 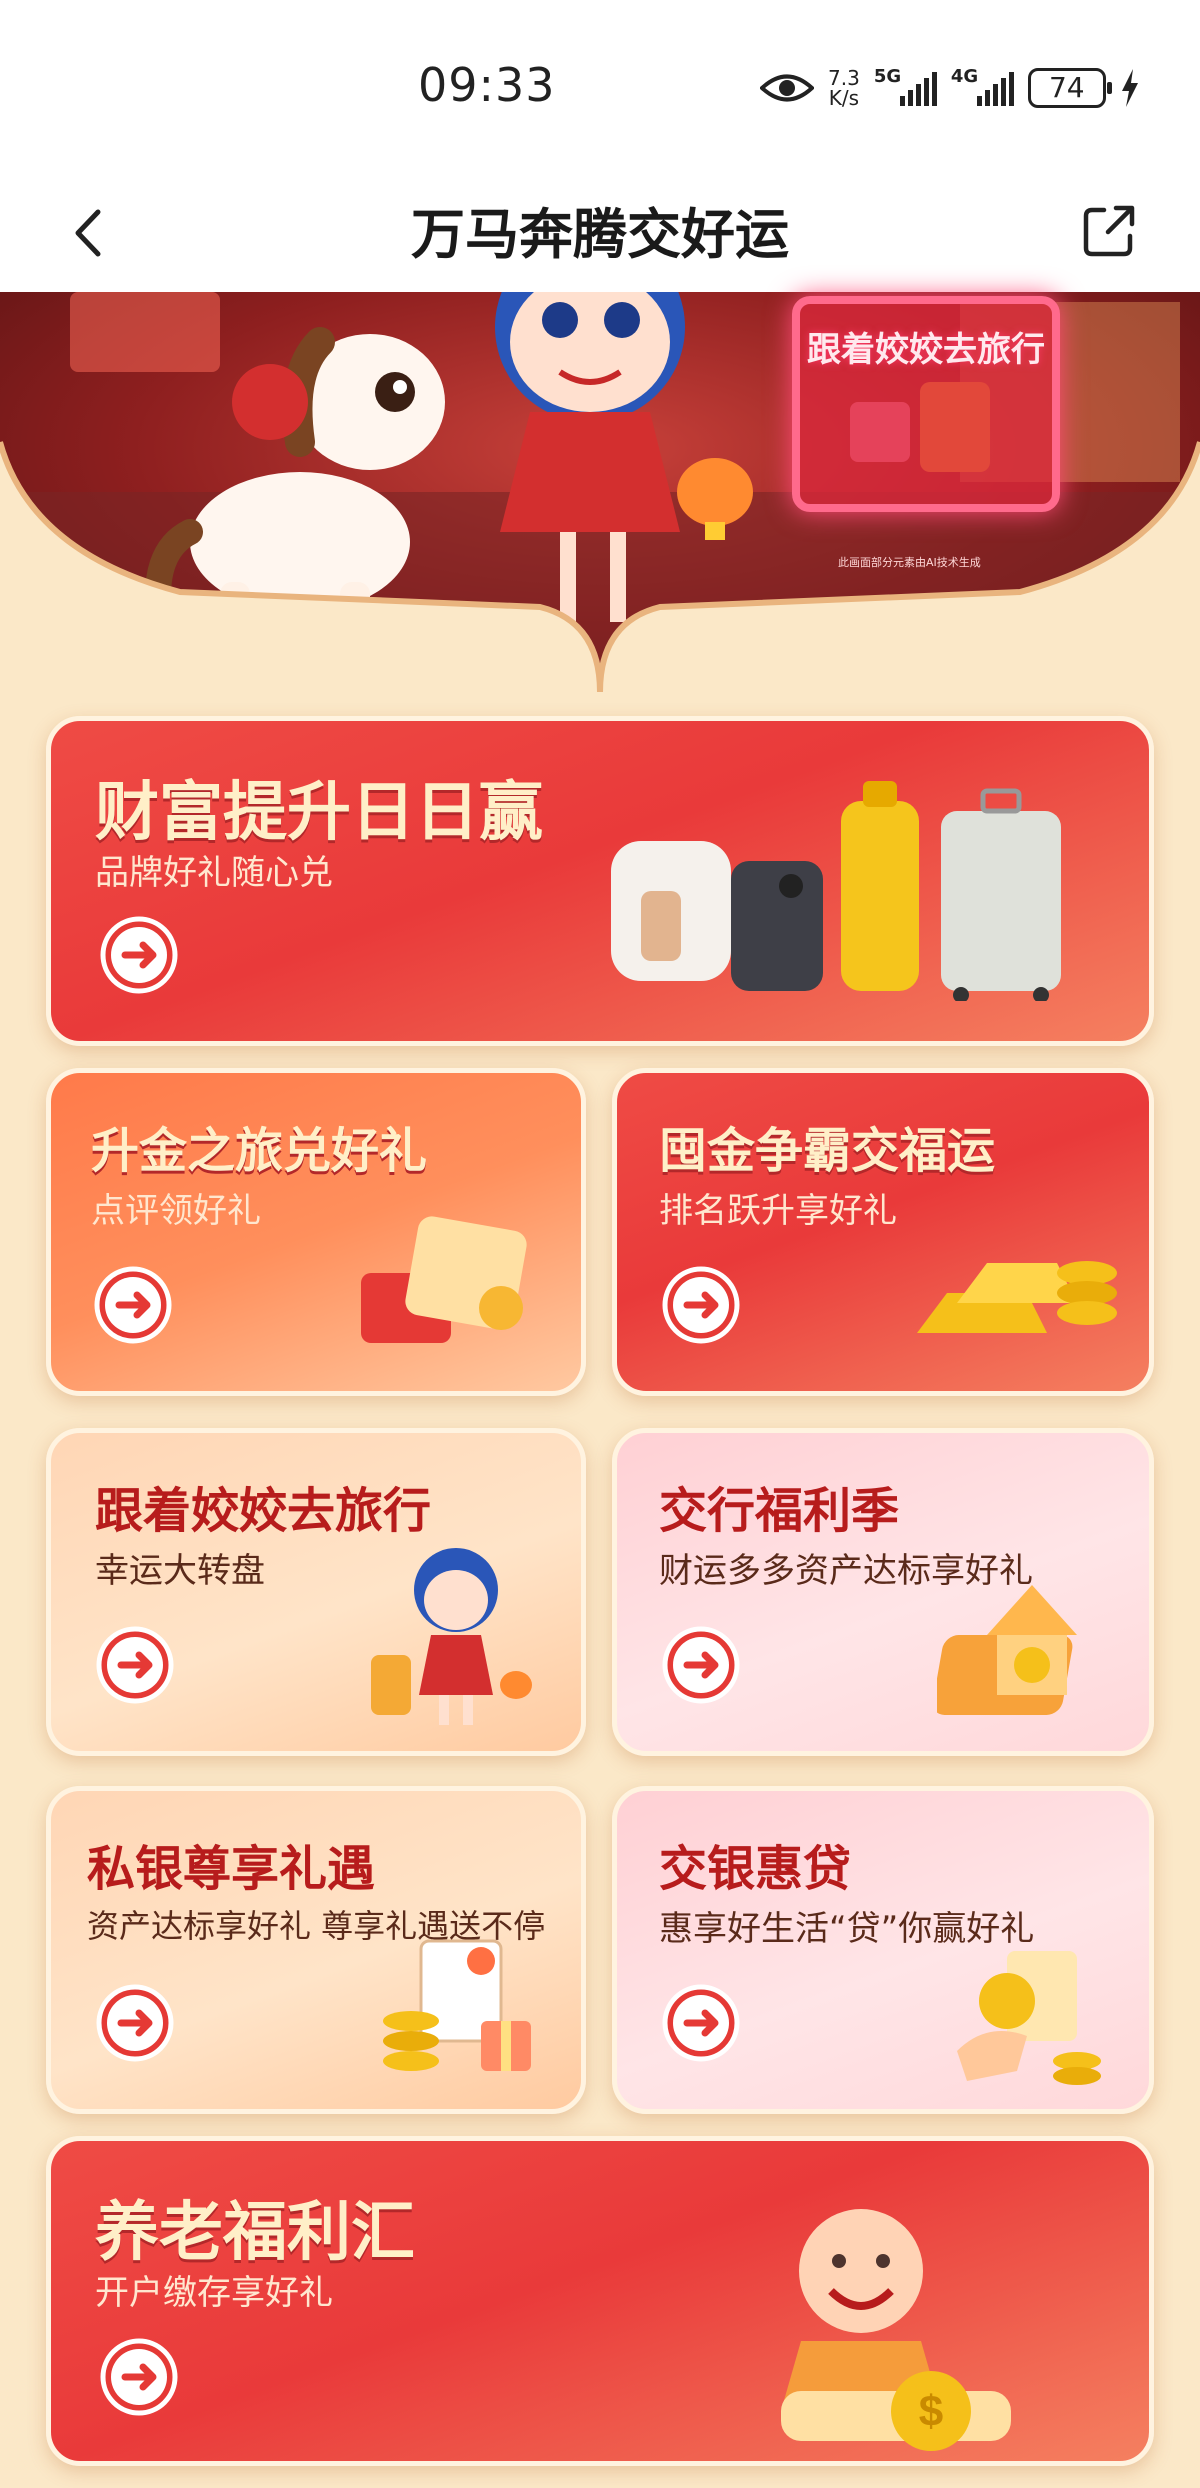 What do you see at coordinates (214, 2293) in the screenshot?
I see `card-subtitle: 开户缴存享好礼` at bounding box center [214, 2293].